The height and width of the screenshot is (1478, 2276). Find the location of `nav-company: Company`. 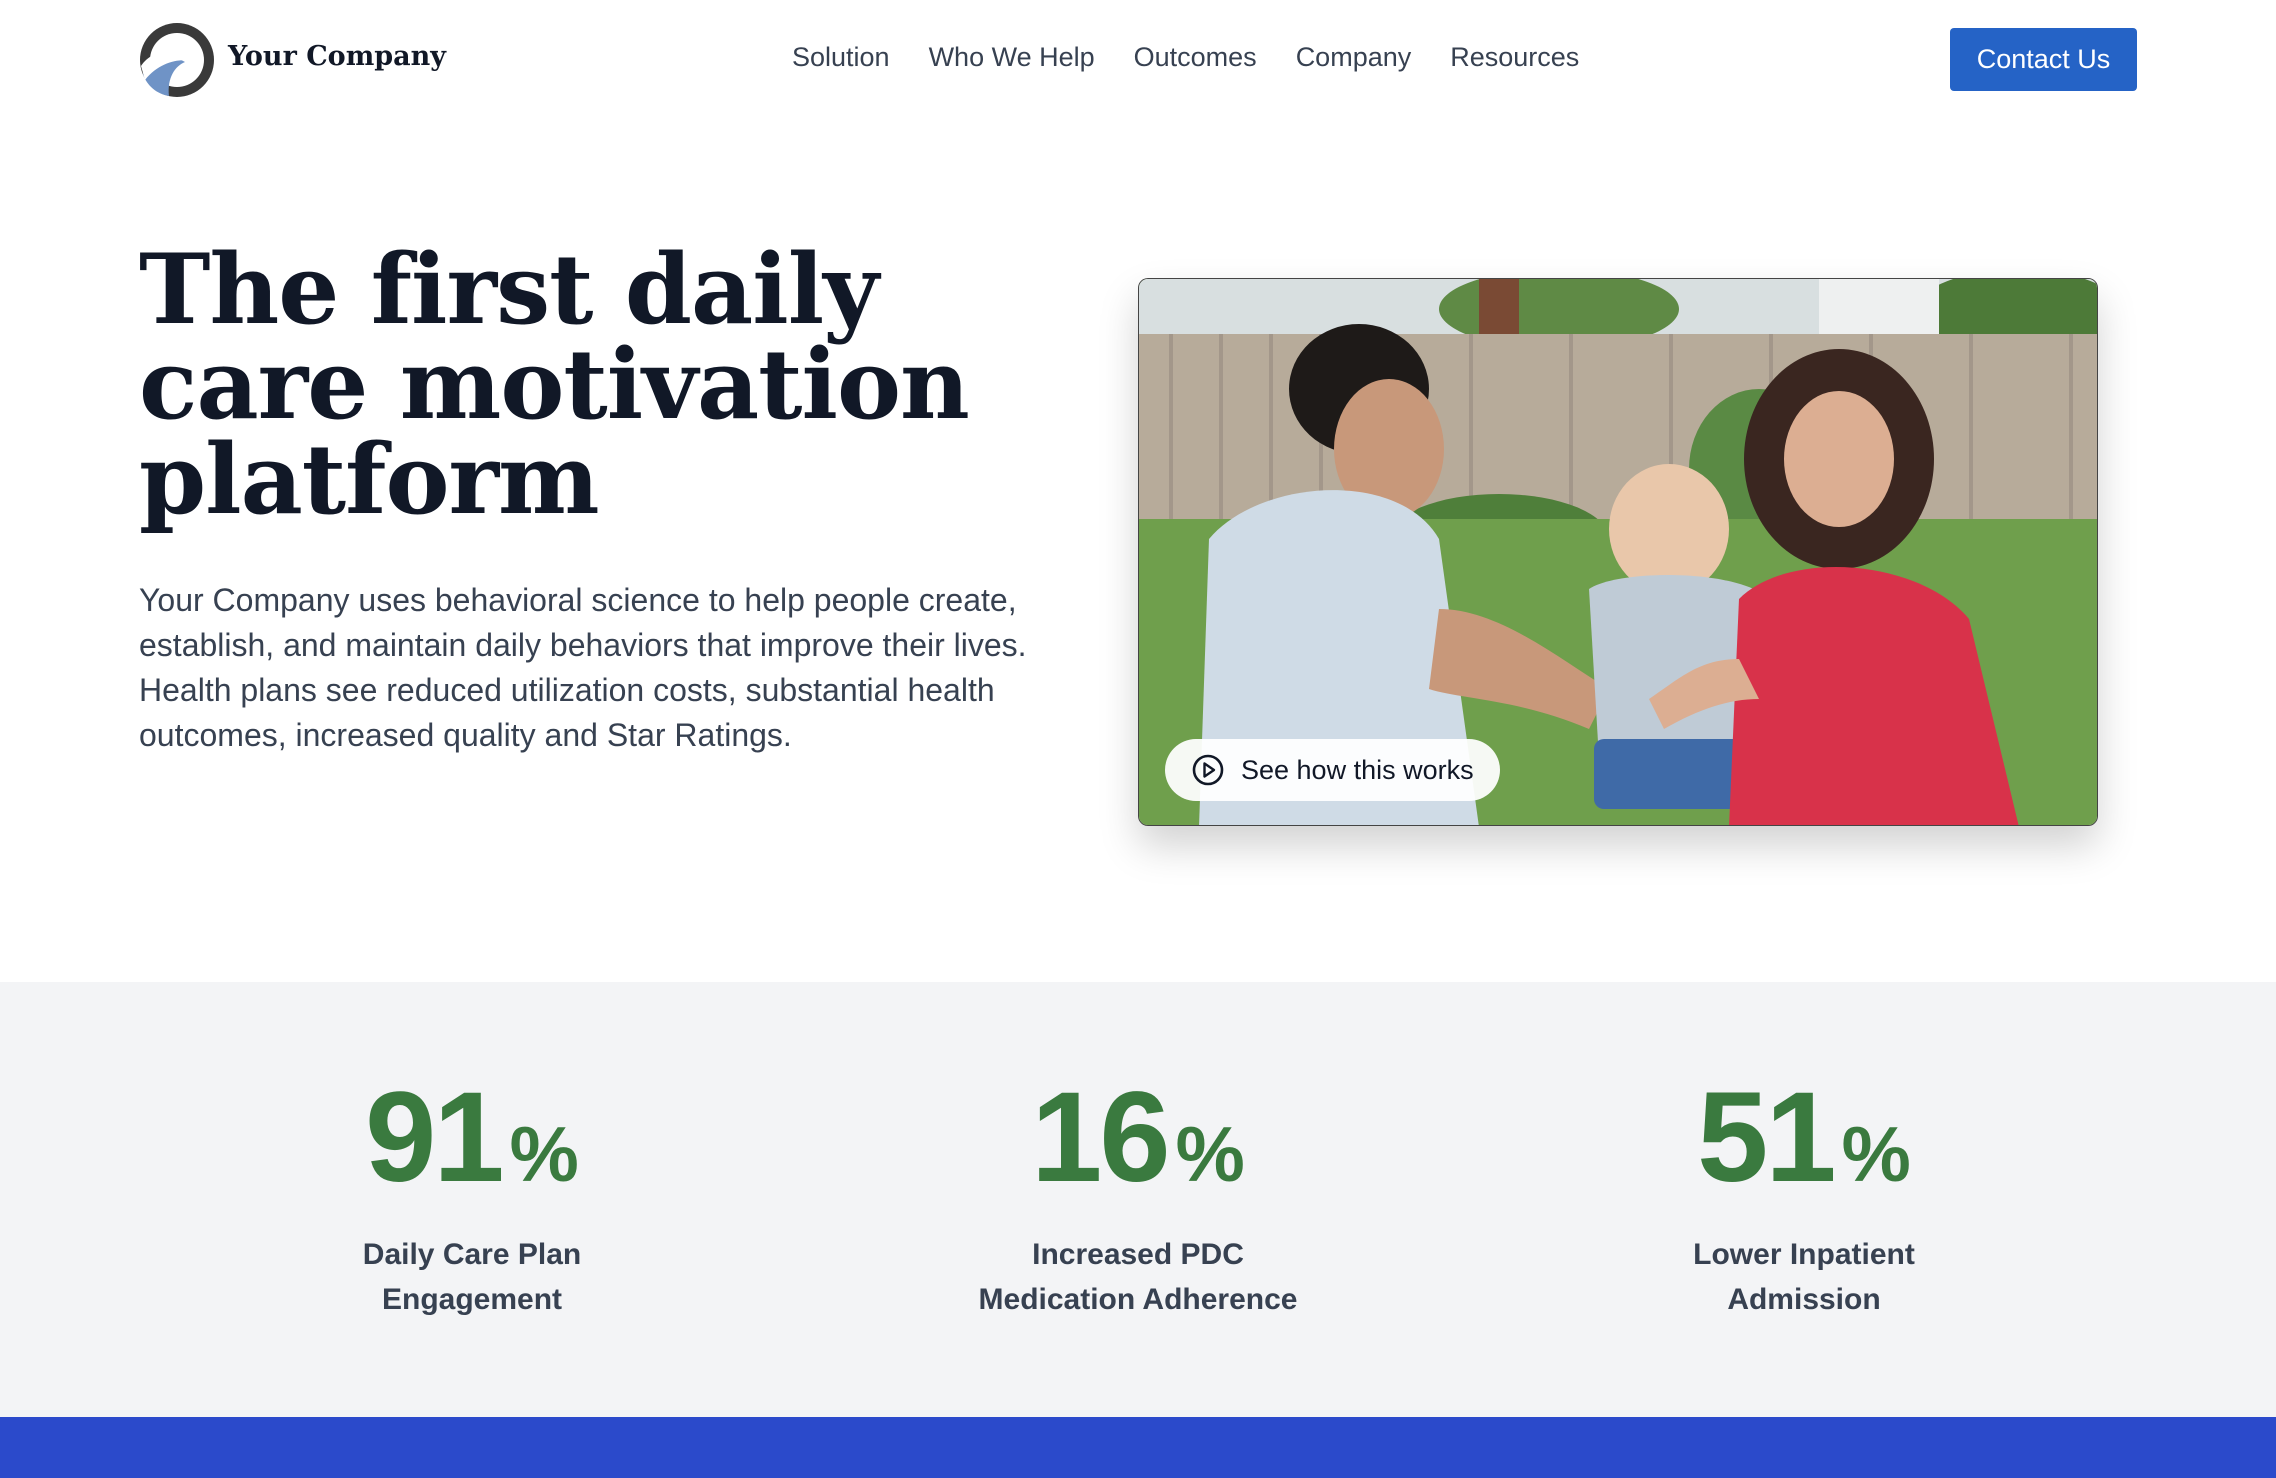

nav-company: Company is located at coordinates (1354, 57).